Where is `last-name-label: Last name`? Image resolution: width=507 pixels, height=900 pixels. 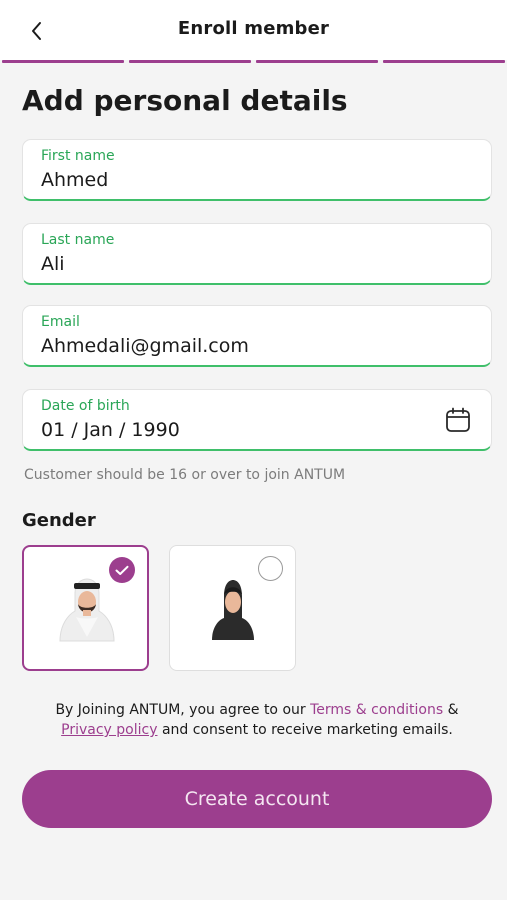
last-name-label: Last name is located at coordinates (78, 240).